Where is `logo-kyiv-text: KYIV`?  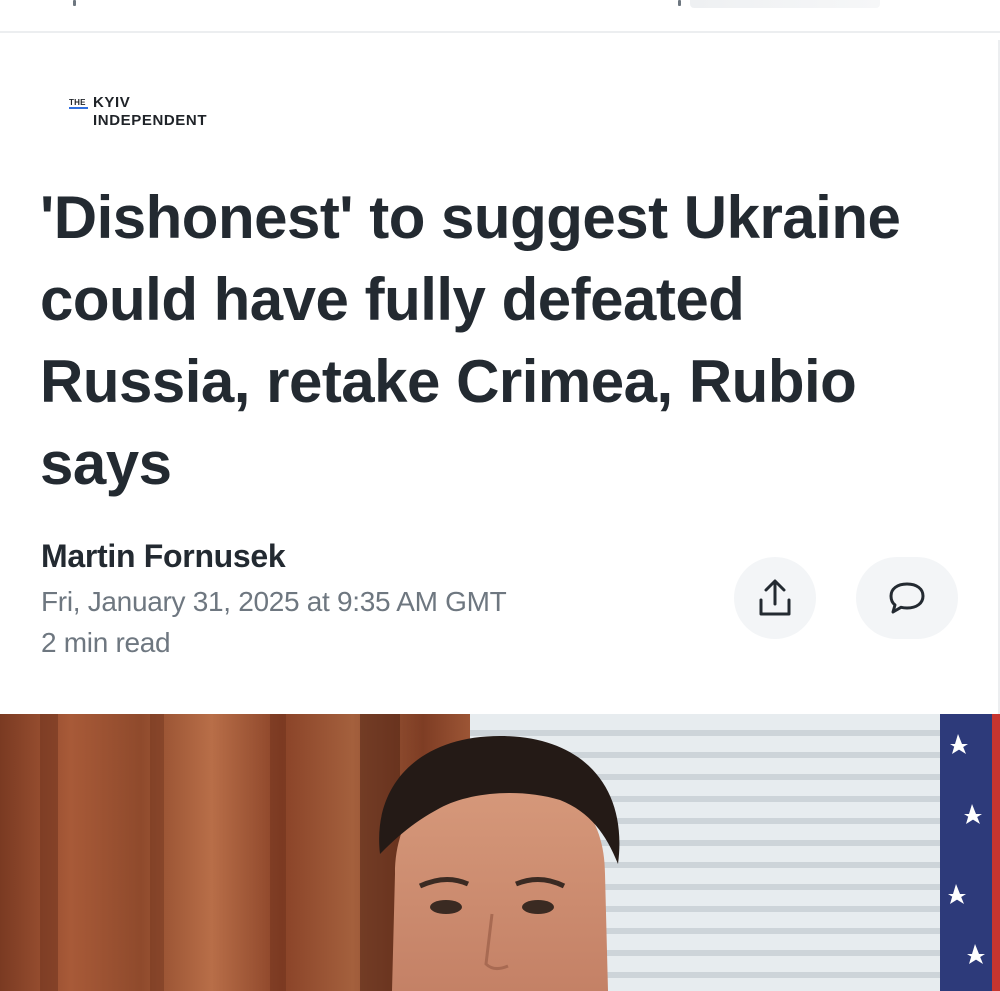
logo-kyiv-text: KYIV is located at coordinates (112, 102).